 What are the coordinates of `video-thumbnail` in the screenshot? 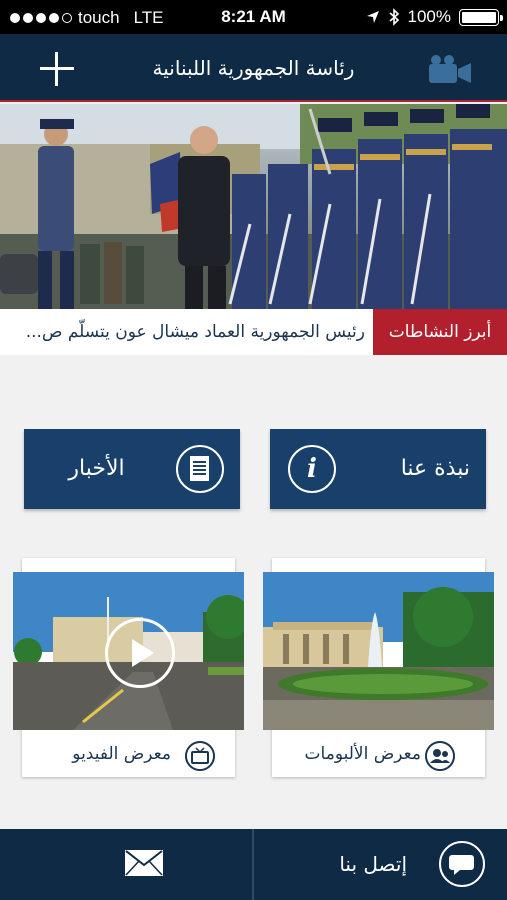 It's located at (128, 651).